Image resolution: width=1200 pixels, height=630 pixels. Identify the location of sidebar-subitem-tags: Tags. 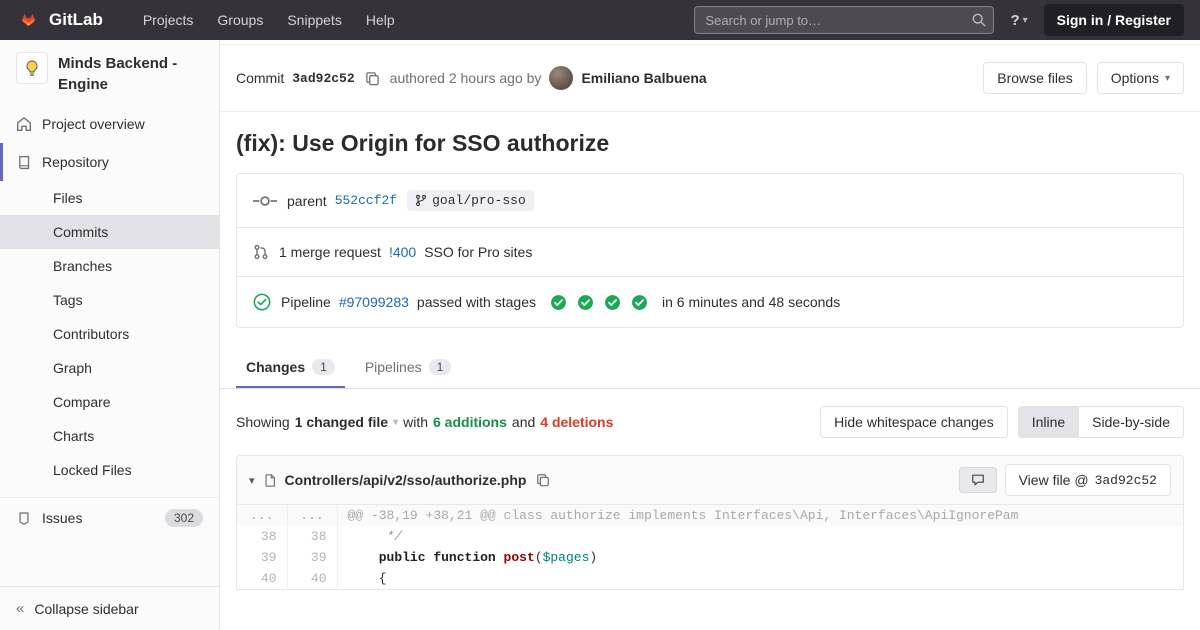
(109, 300).